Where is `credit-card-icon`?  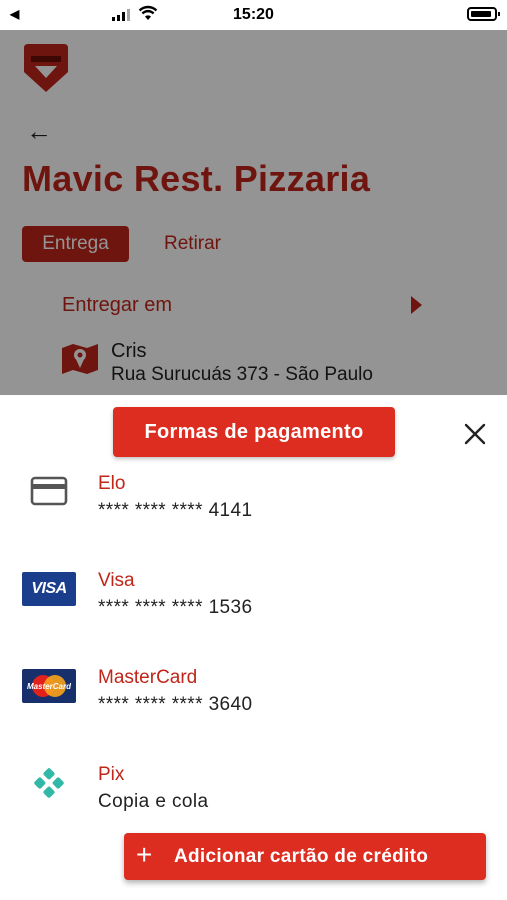
credit-card-icon is located at coordinates (49, 491).